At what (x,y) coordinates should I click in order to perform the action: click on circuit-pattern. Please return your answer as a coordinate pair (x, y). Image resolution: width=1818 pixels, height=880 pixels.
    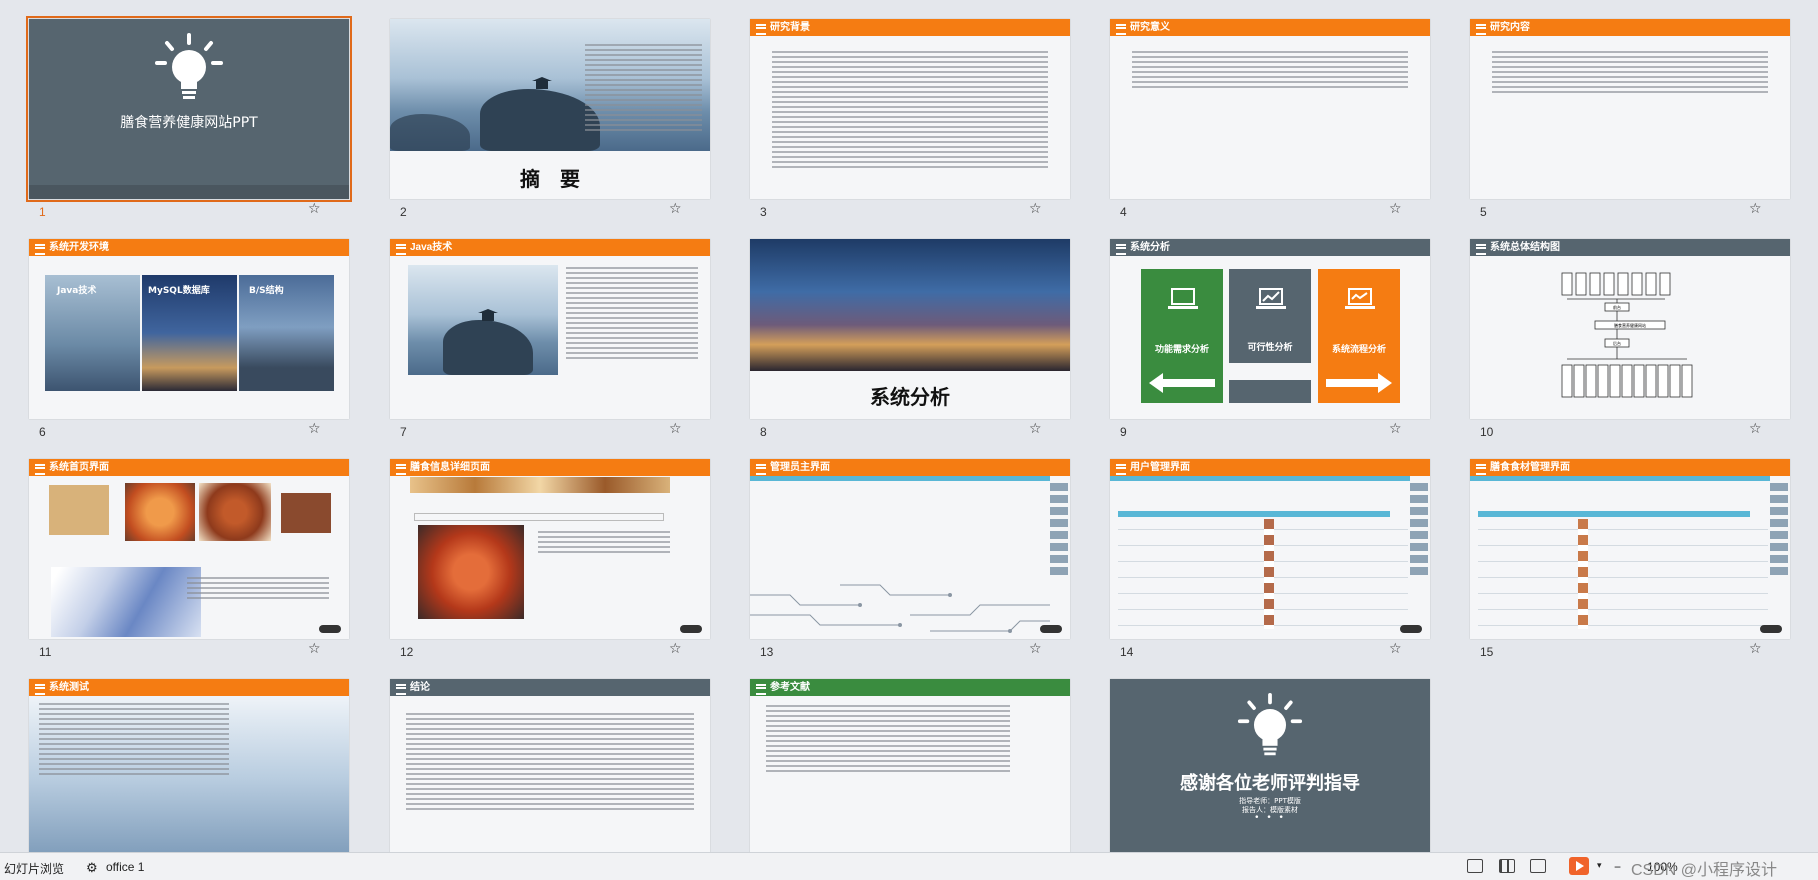
    Looking at the image, I should click on (900, 608).